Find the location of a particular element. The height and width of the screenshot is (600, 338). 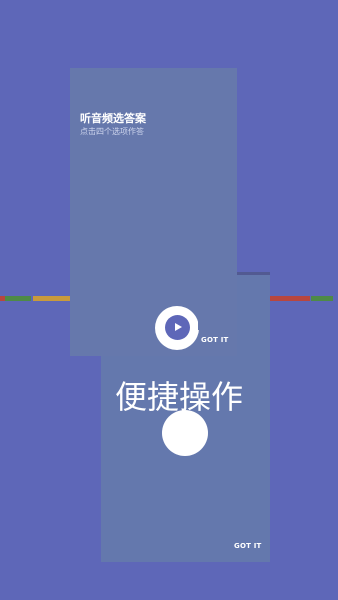

got-it-button-top: GOT IT is located at coordinates (215, 340).